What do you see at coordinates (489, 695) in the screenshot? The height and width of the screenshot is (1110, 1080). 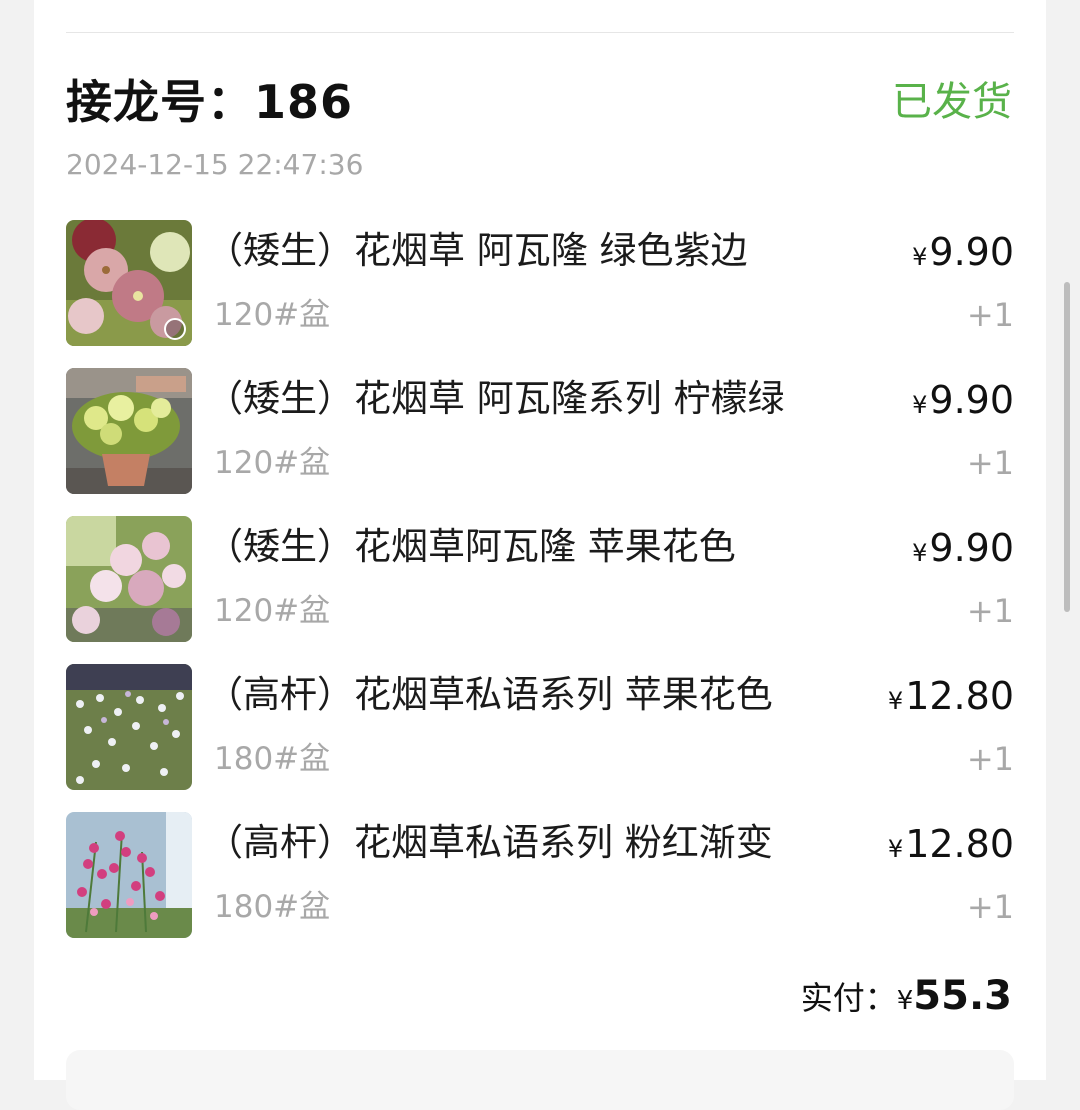 I see `product-name: （高杆）花烟草私语系列 苹果花色` at bounding box center [489, 695].